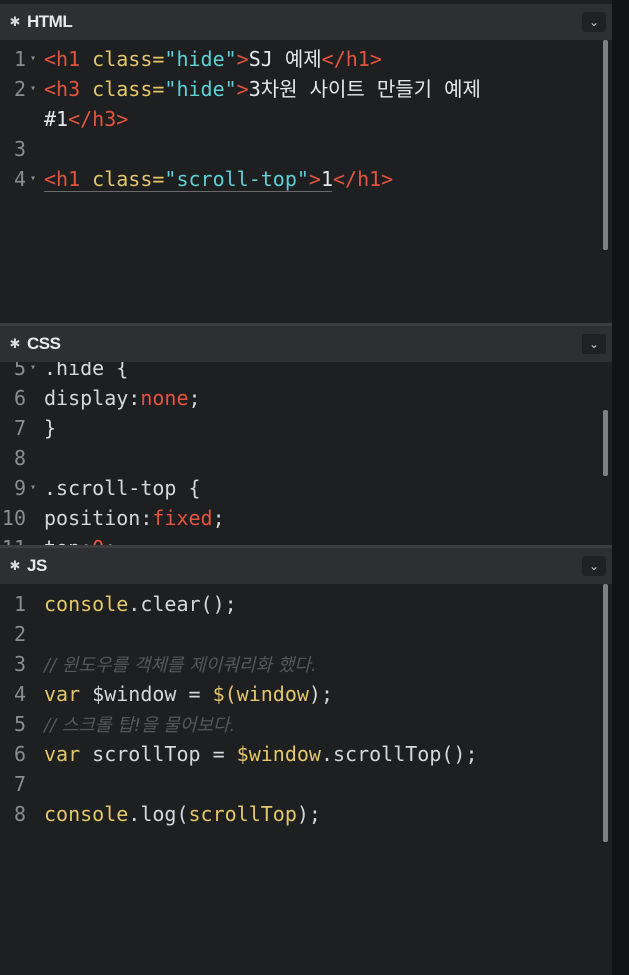  I want to click on code-line: 2 ▾ <h3 class="hide">3차원 사이트 만들기 예제, so click(300, 89).